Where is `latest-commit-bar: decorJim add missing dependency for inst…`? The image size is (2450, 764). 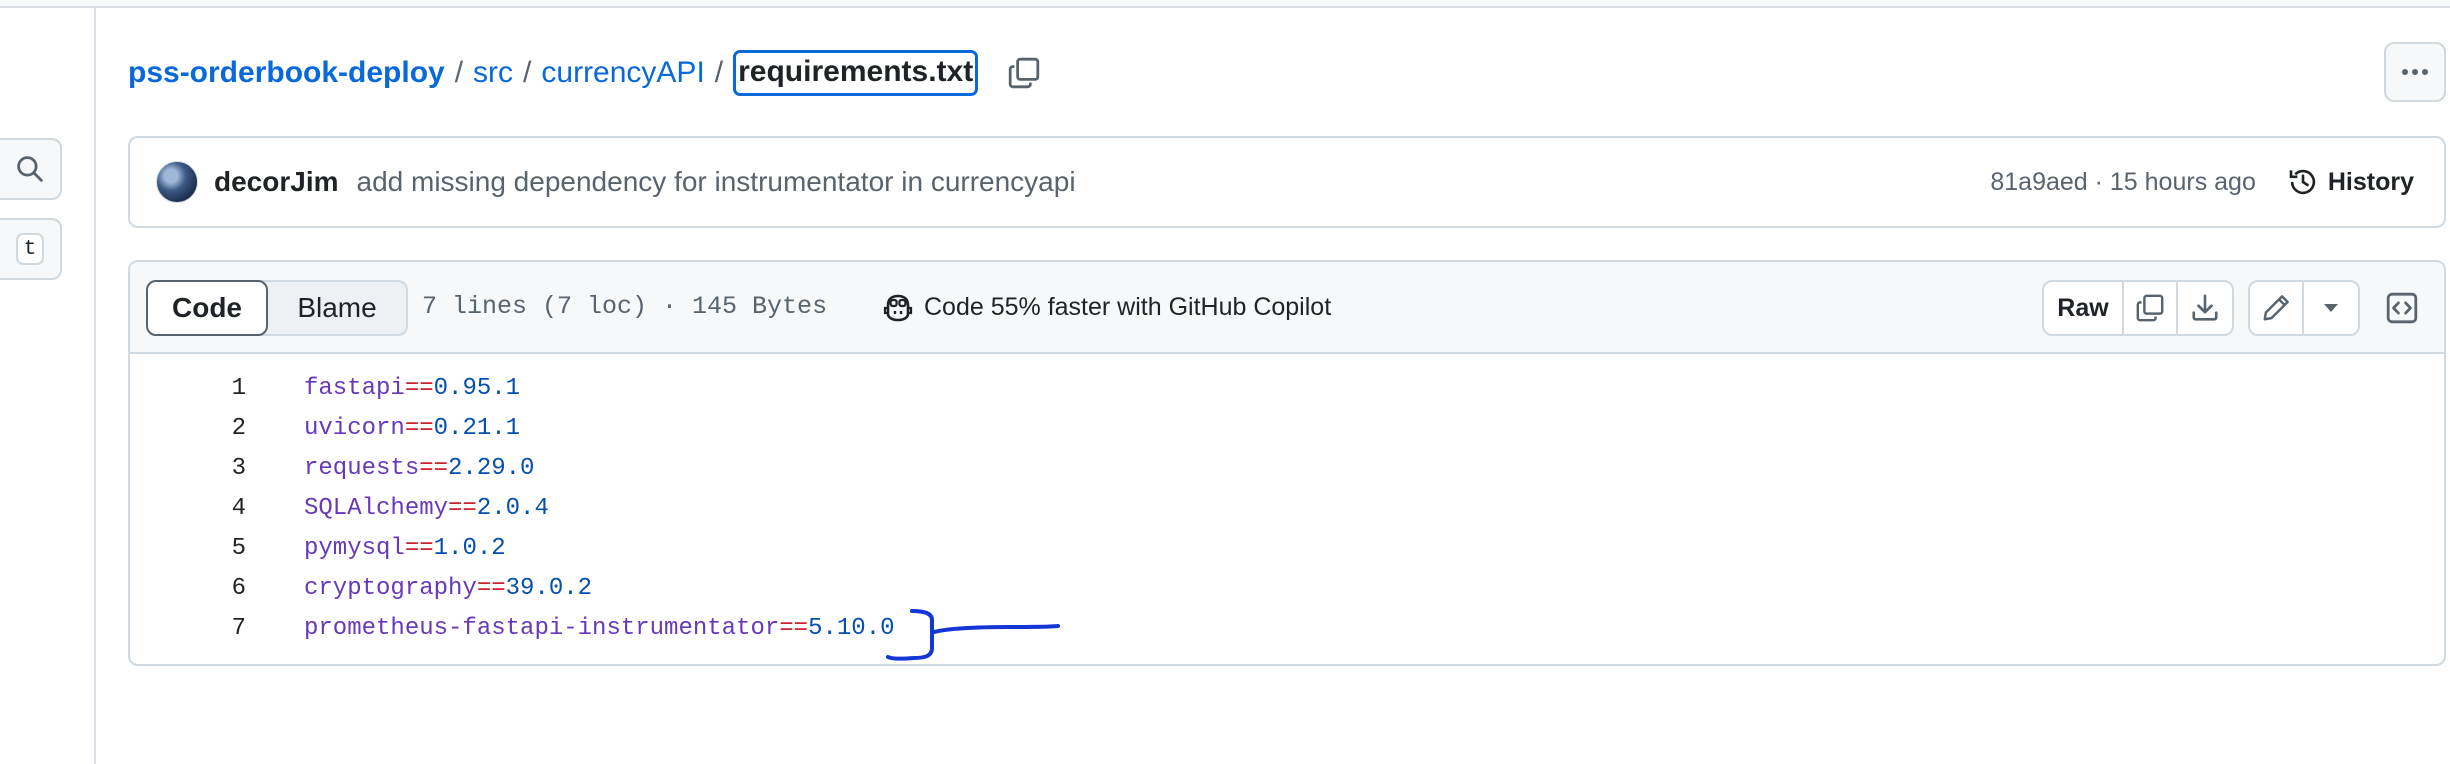
latest-commit-bar: decorJim add missing dependency for inst… is located at coordinates (1287, 182).